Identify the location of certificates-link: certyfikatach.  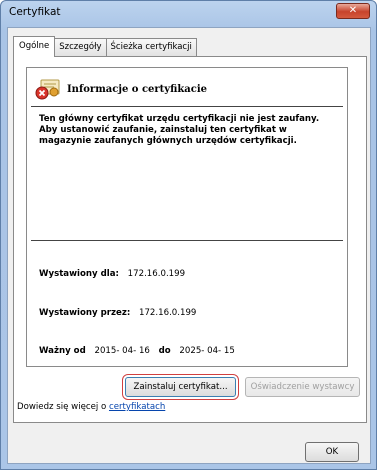
(137, 407).